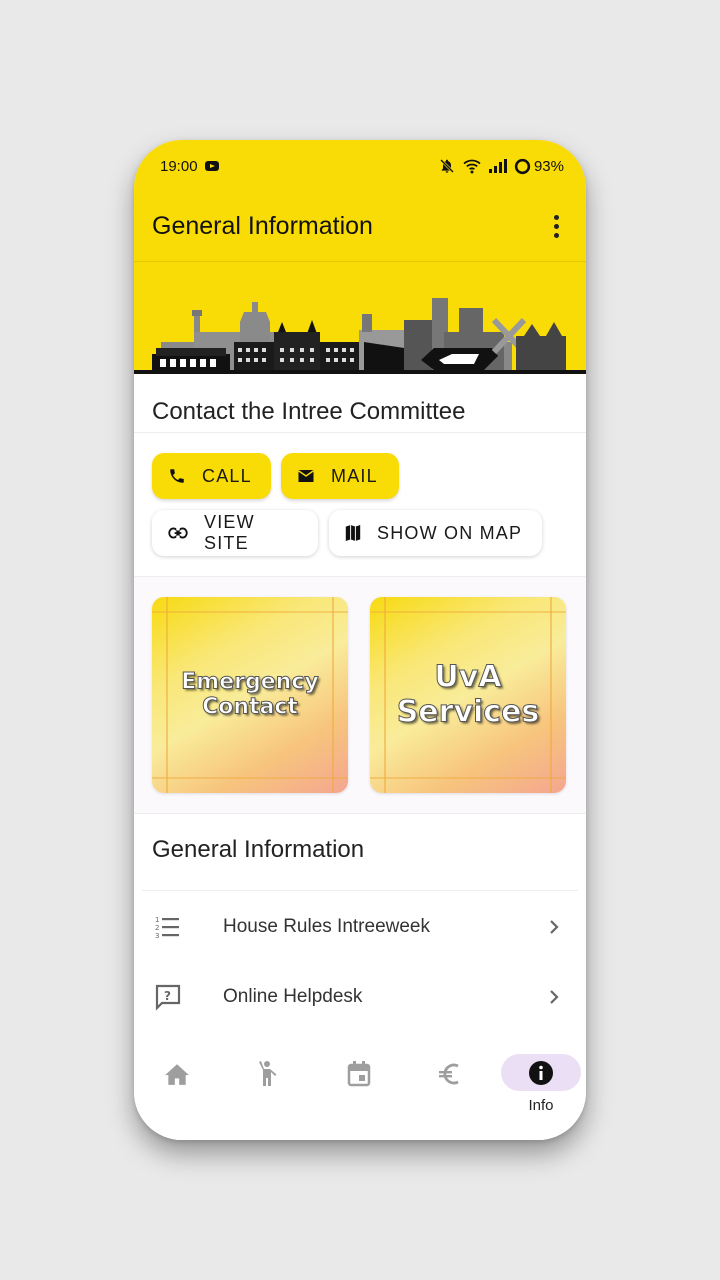  What do you see at coordinates (268, 1073) in the screenshot?
I see `person-waving-icon` at bounding box center [268, 1073].